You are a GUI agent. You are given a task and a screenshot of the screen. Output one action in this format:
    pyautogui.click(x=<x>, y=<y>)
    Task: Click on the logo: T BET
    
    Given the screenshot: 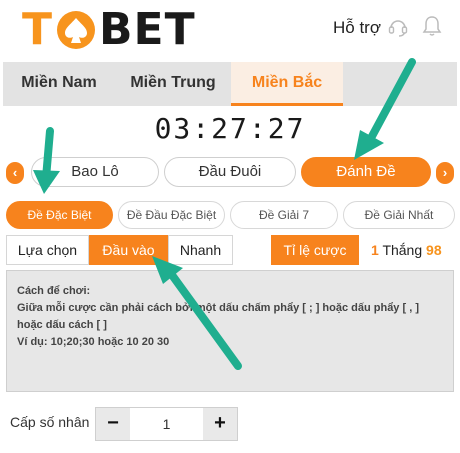 What is the action you would take?
    pyautogui.click(x=109, y=29)
    